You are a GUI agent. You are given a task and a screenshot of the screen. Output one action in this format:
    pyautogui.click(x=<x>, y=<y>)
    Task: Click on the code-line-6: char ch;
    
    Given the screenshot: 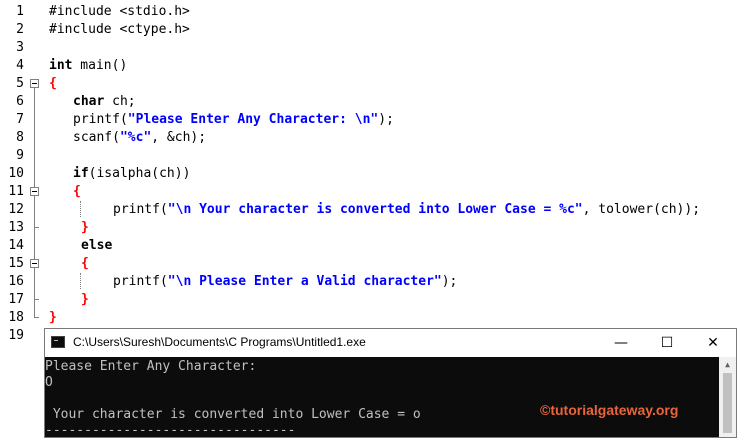 What is the action you would take?
    pyautogui.click(x=104, y=102)
    